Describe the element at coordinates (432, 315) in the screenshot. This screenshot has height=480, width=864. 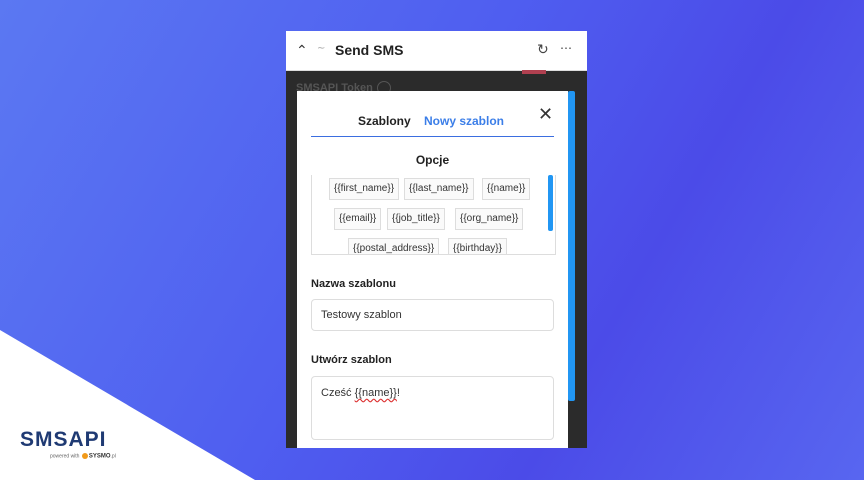
I see `template-name-input: Testowy szablon` at that location.